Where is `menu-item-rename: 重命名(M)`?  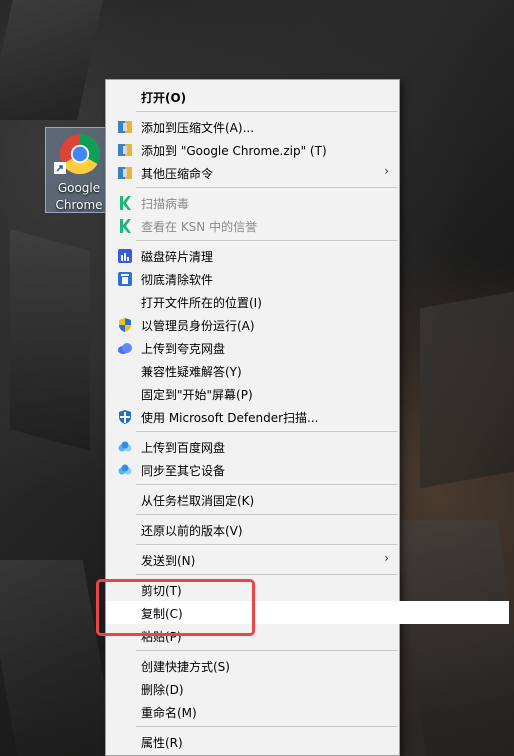
menu-item-rename: 重命名(M) is located at coordinates (252, 711).